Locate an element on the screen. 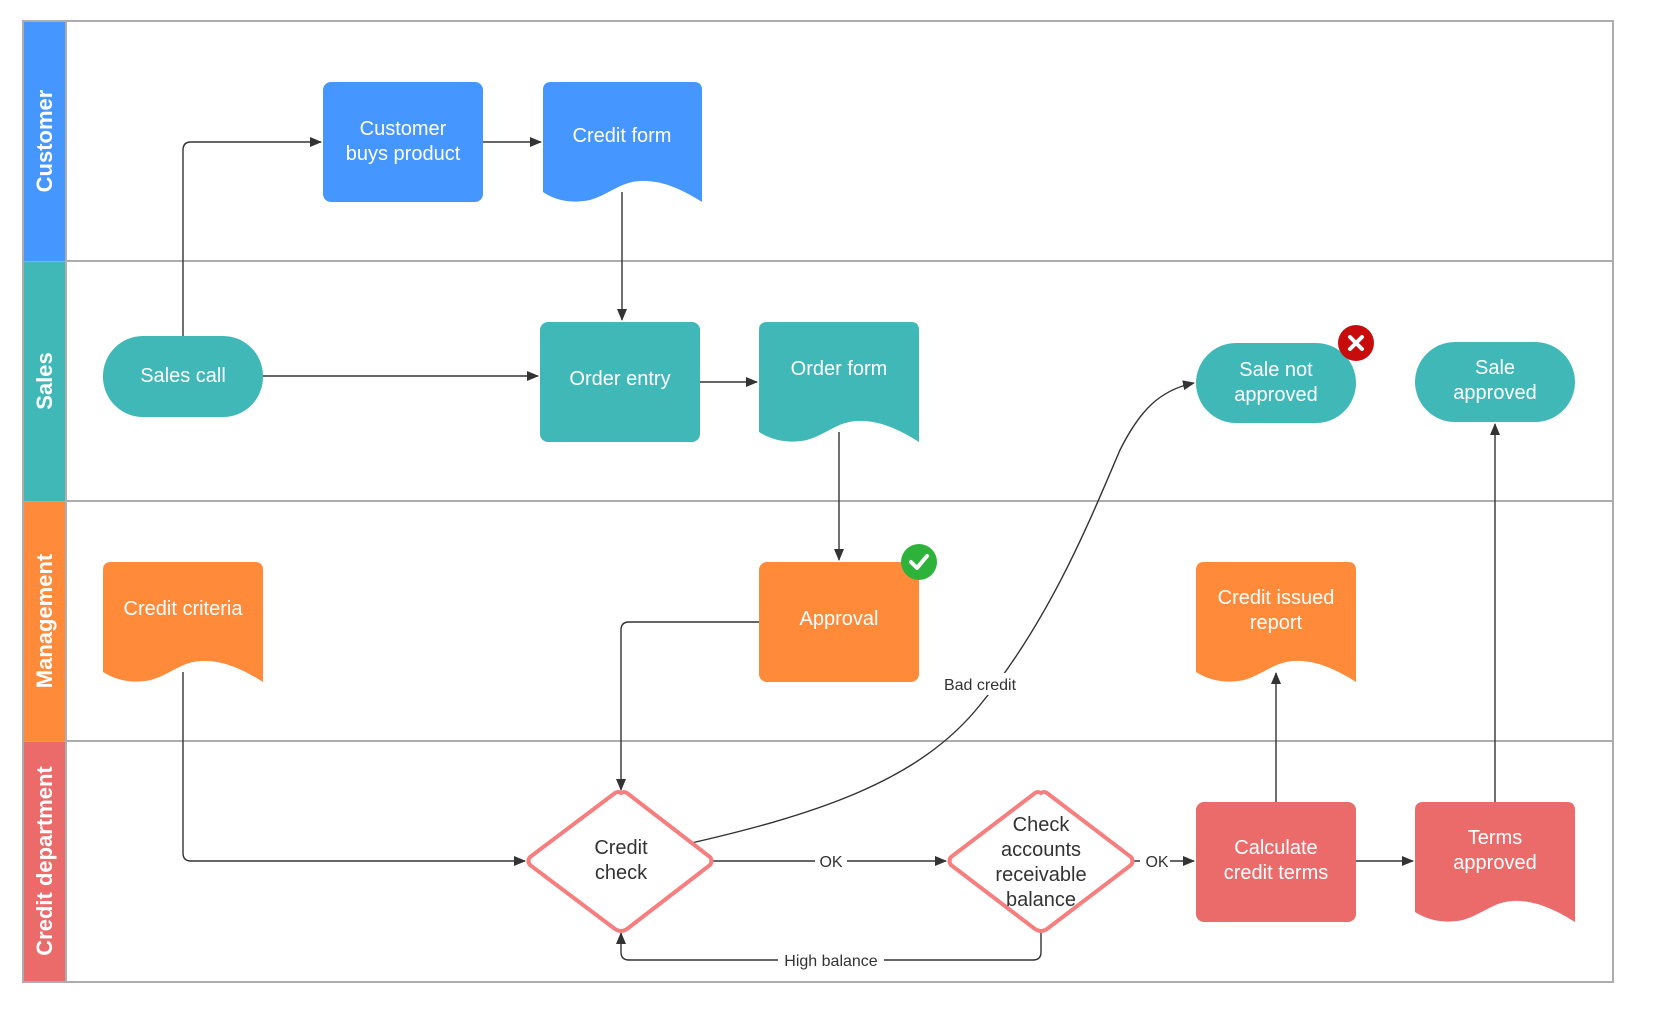 The height and width of the screenshot is (1023, 1654). node-label: Order form is located at coordinates (839, 369).